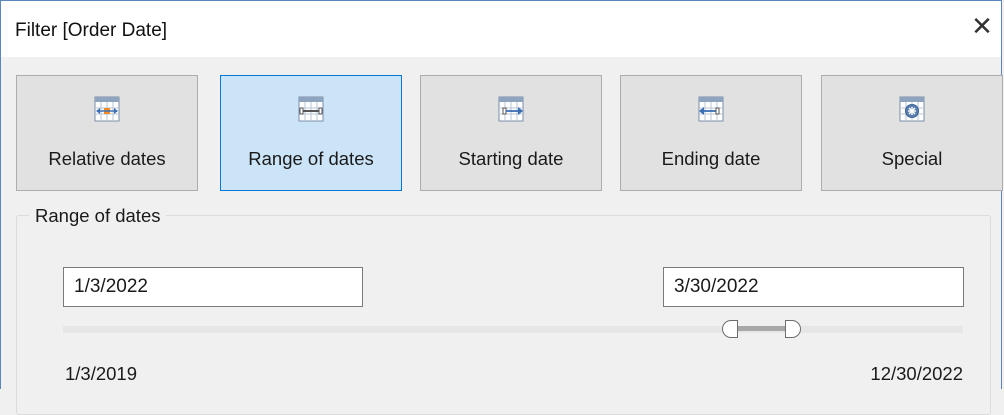 The height and width of the screenshot is (415, 1004). What do you see at coordinates (916, 373) in the screenshot?
I see `slider-max-label: 12/30/2022` at bounding box center [916, 373].